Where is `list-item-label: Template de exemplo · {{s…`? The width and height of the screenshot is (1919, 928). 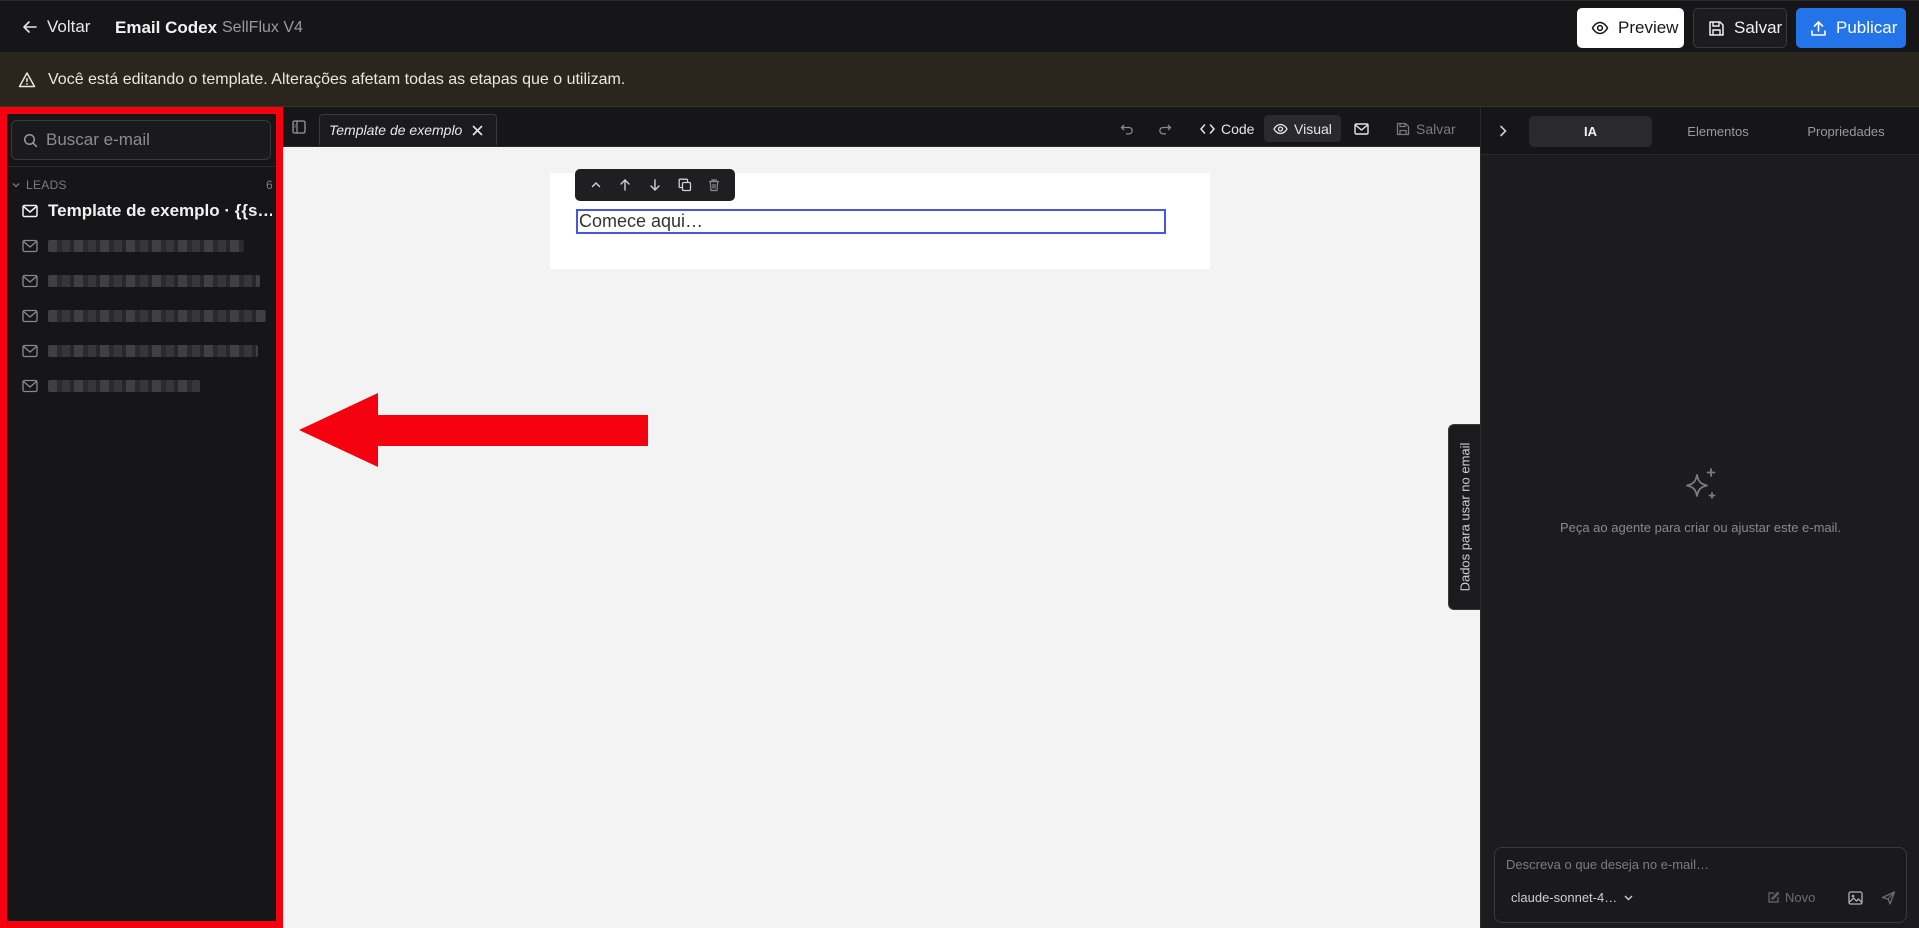
list-item-label: Template de exemplo · {{s… is located at coordinates (160, 210).